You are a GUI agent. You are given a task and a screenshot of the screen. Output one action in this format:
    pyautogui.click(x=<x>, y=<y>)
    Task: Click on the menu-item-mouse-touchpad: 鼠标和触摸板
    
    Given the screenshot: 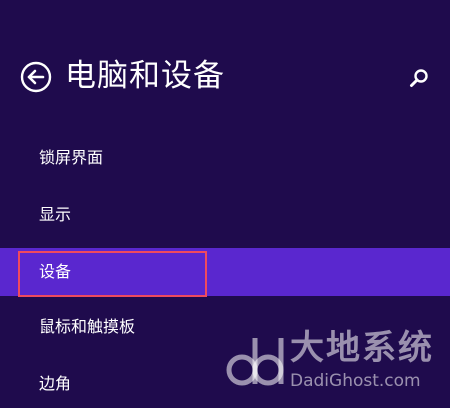 What is the action you would take?
    pyautogui.click(x=225, y=327)
    